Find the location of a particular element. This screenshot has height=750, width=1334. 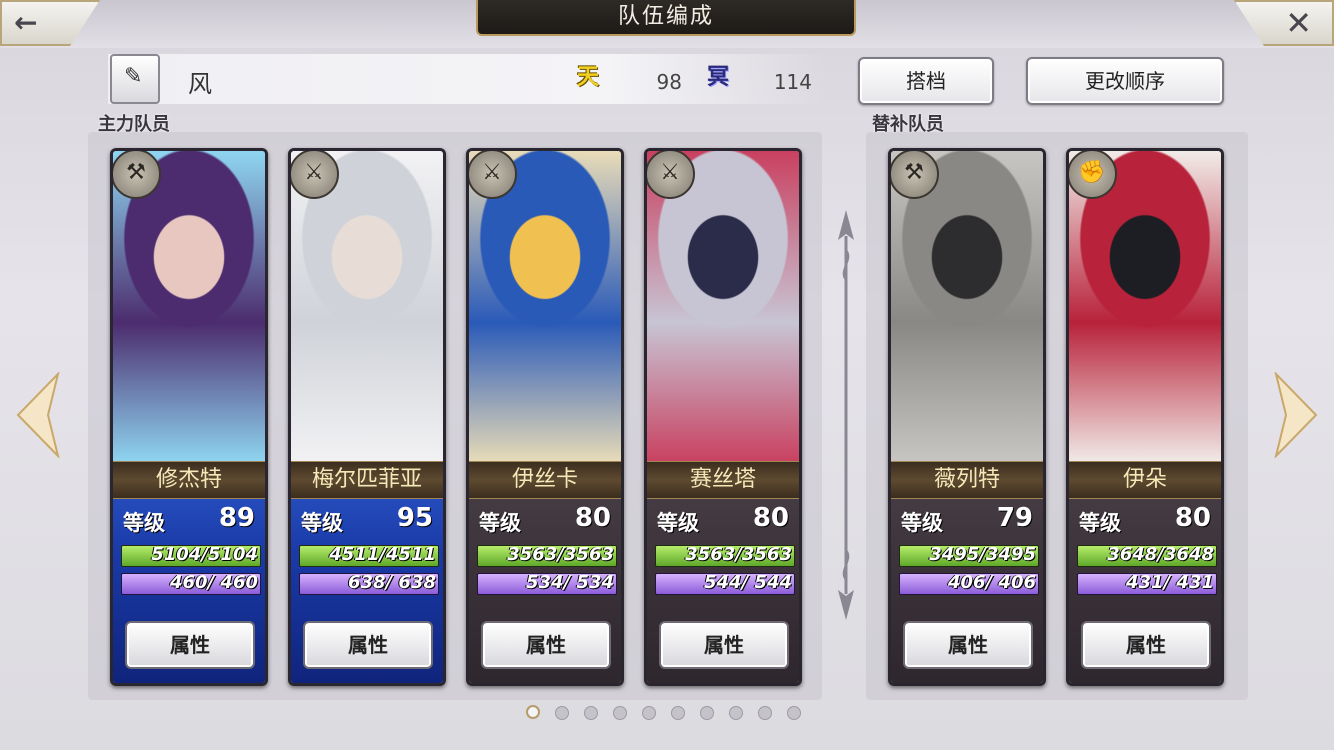

member-card: ⚔ 伊丝卡 等级 80 3563/3563 534/ 534 属性 is located at coordinates (545, 417).